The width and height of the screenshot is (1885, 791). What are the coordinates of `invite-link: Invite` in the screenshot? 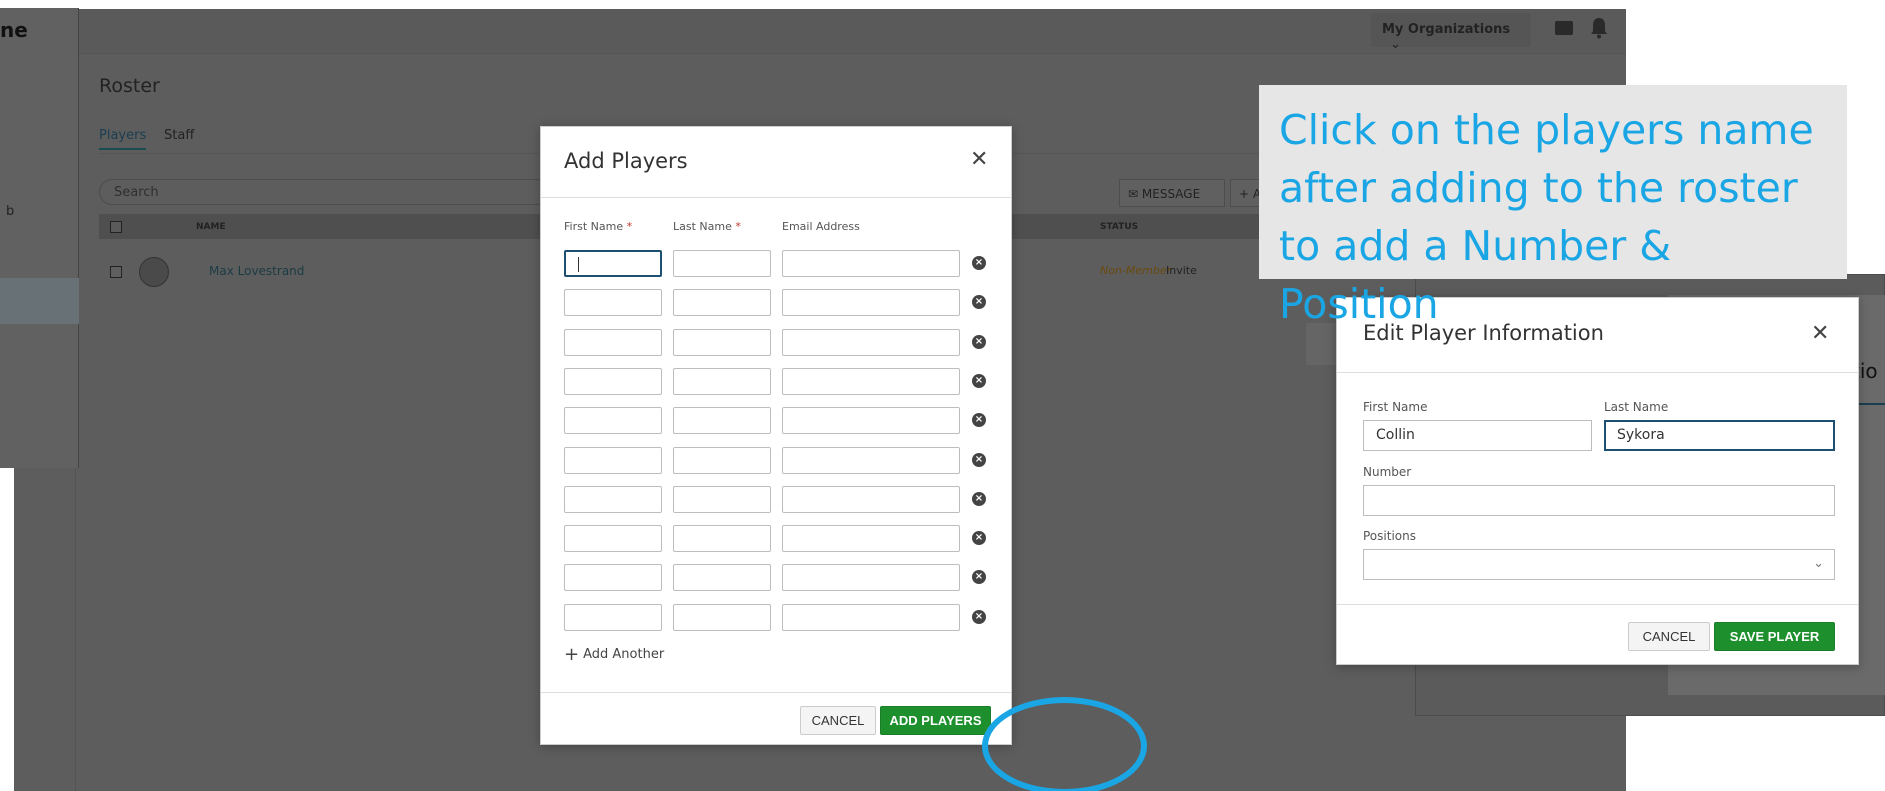 It's located at (1181, 270).